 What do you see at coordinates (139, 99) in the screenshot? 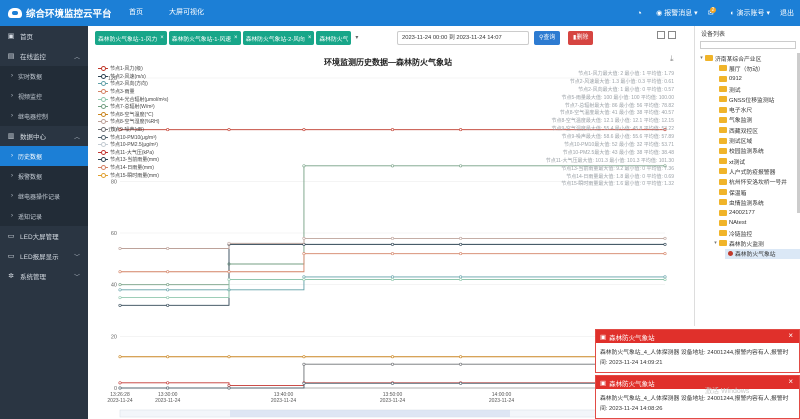
I see `legend-label: 节点4-光合辐射(μmol/m²s)` at bounding box center [139, 99].